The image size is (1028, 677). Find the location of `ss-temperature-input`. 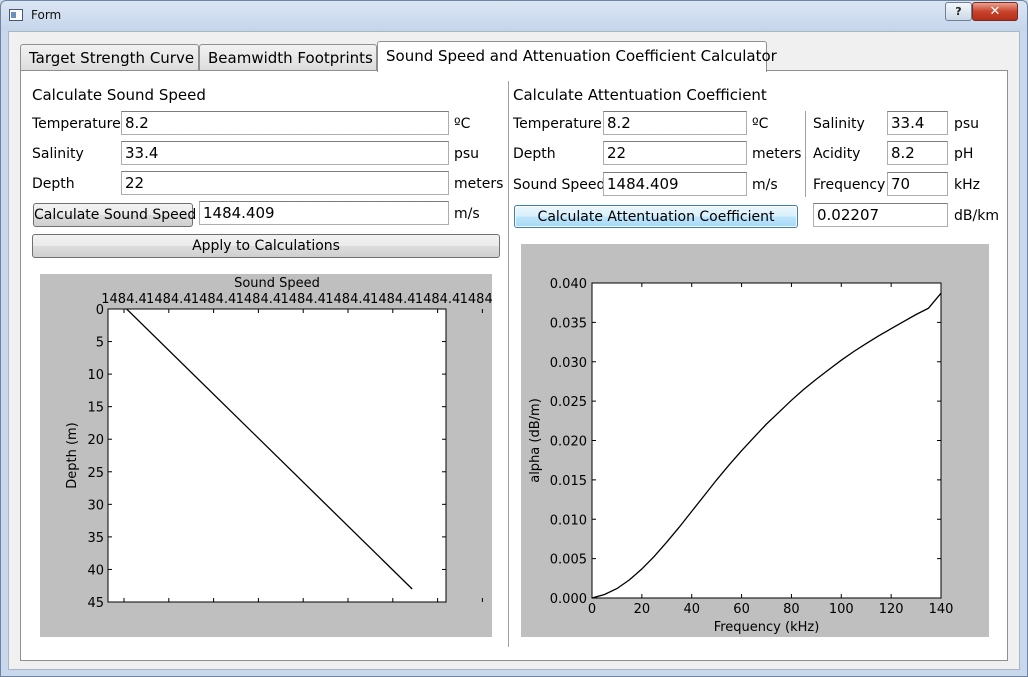

ss-temperature-input is located at coordinates (285, 123).